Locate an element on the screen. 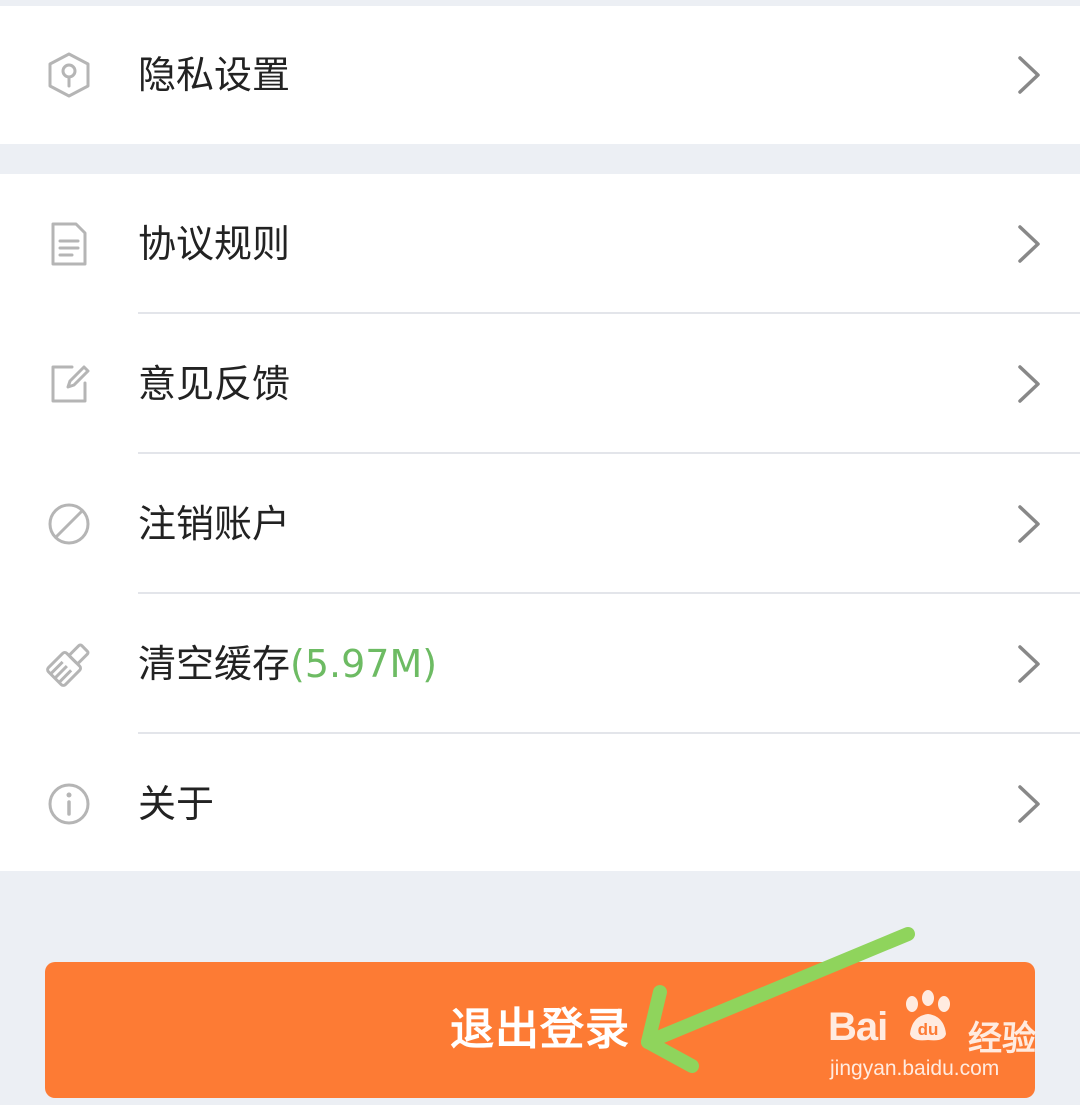  logout-label: 退出登录 is located at coordinates (540, 1029).